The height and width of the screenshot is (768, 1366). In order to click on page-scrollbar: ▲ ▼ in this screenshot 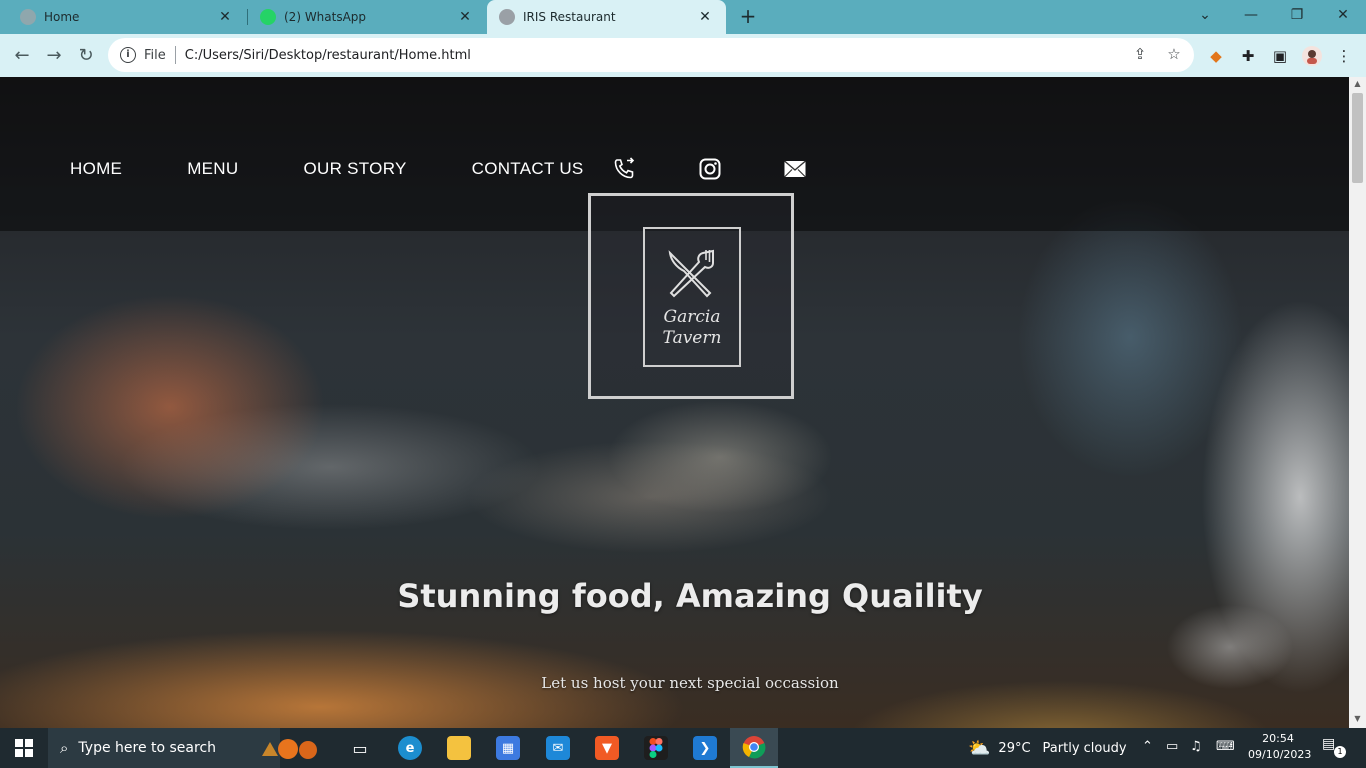, I will do `click(1357, 402)`.